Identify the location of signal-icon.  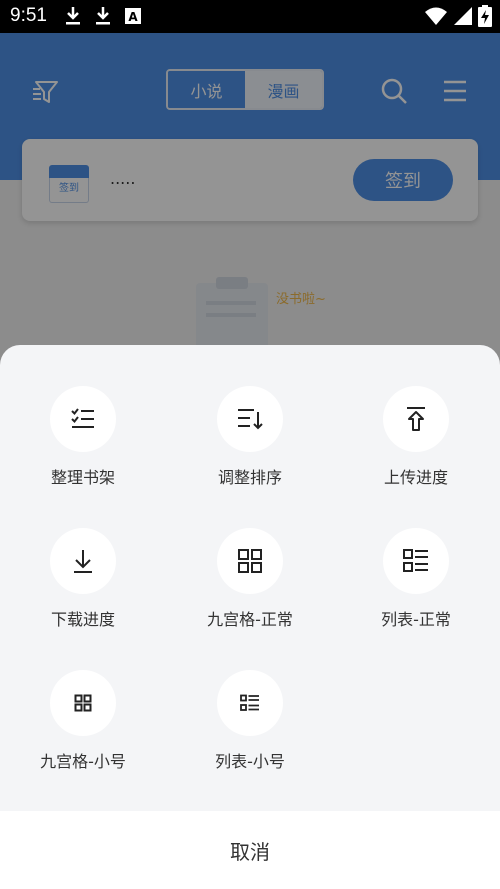
(463, 16).